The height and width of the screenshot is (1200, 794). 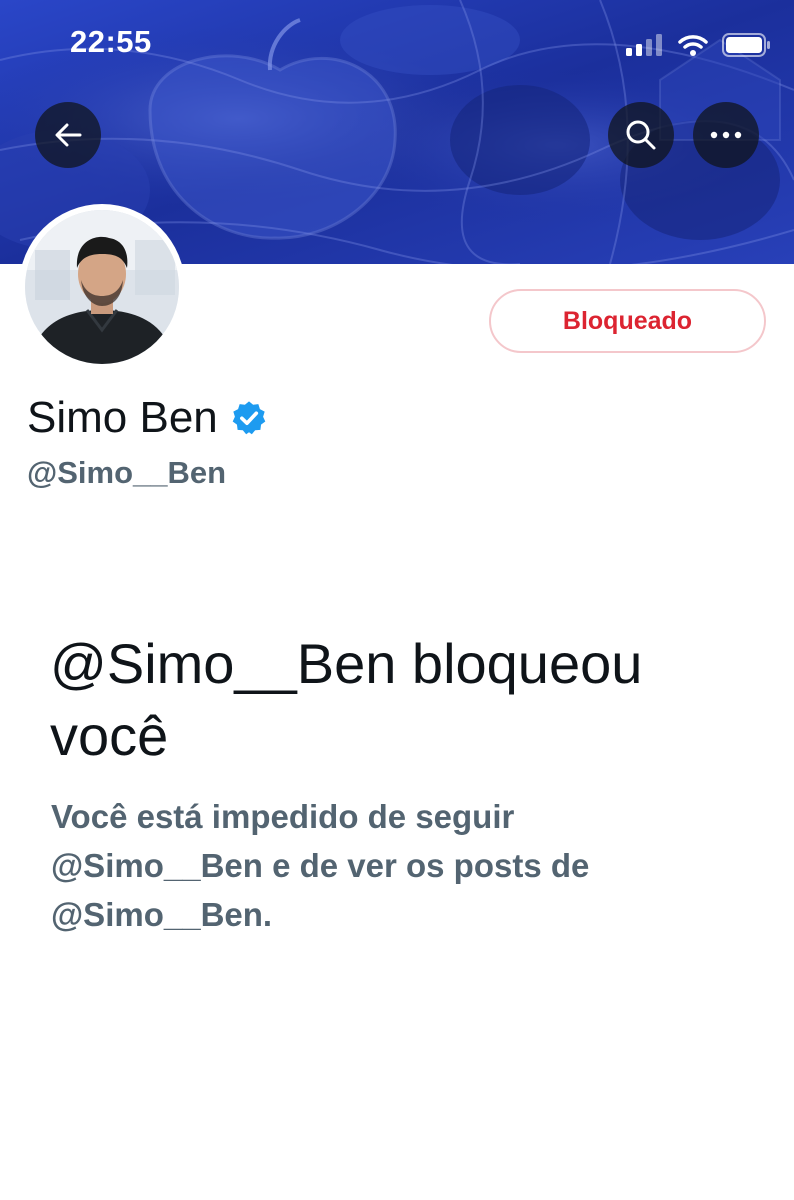 I want to click on profile-avatar, so click(x=102, y=287).